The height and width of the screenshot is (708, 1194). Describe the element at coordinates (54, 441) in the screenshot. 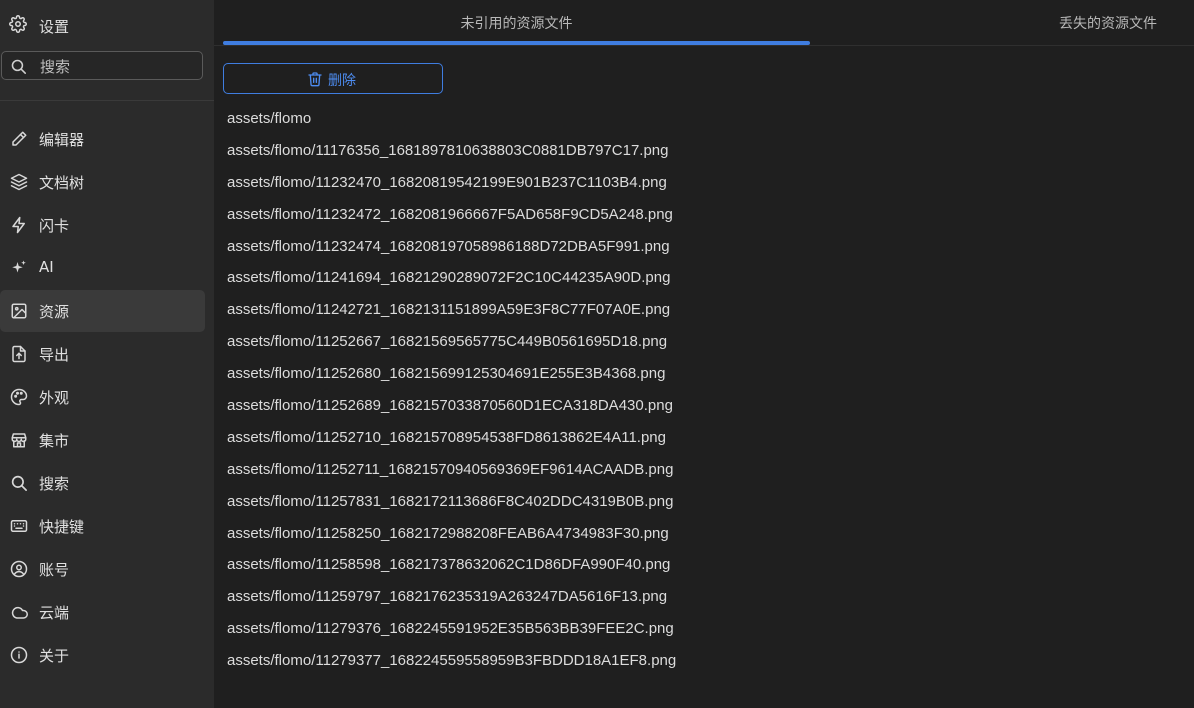

I see `sidebar-item-label: 集市` at that location.